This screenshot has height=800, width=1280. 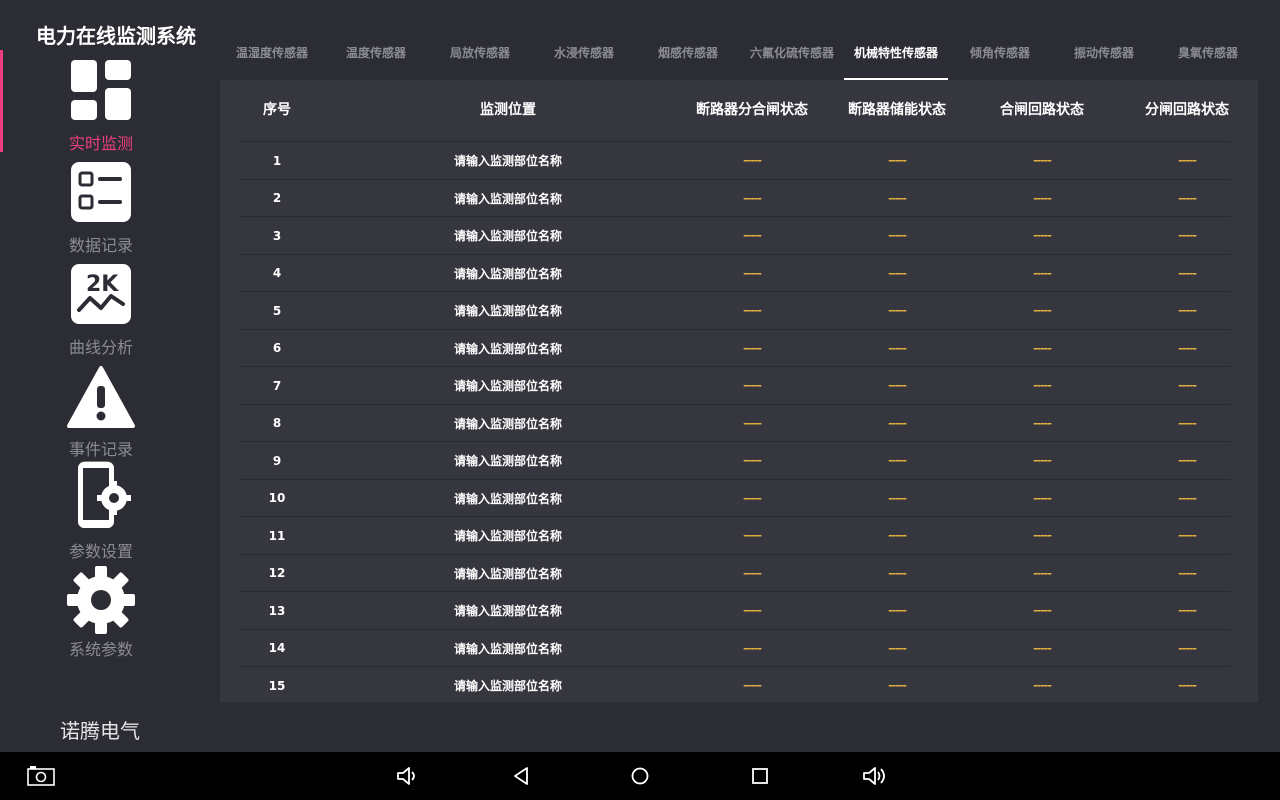 What do you see at coordinates (734, 310) in the screenshot?
I see `table-row: 5 请输入监测部位名称 ----- ----- ----- -----` at bounding box center [734, 310].